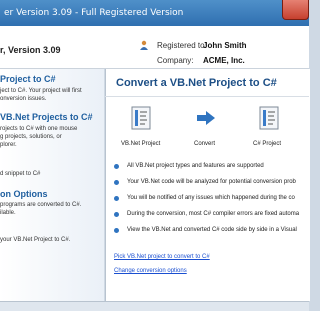 The image size is (320, 311). I want to click on sidebar-snippet-link: d snippet to C#, so click(20, 174).